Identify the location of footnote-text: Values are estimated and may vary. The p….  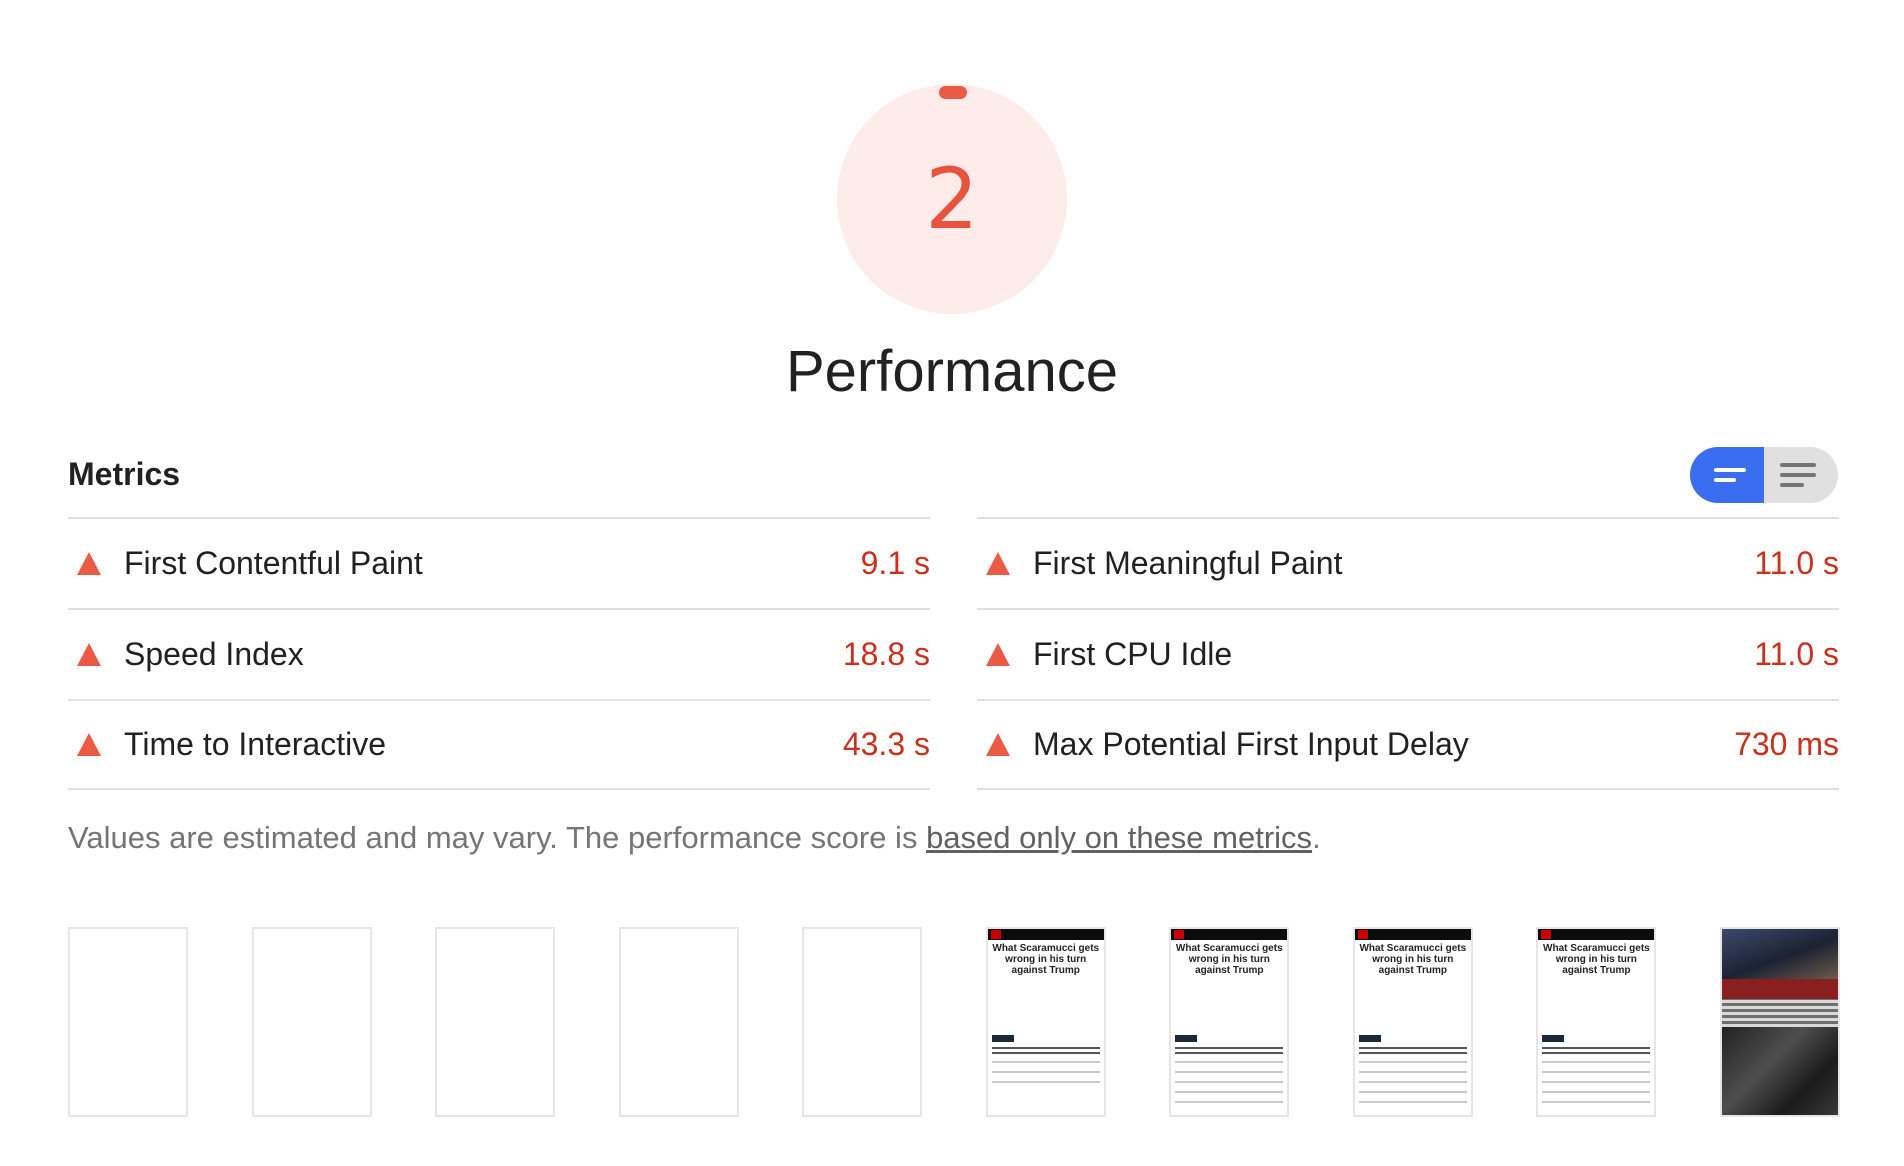
(497, 837).